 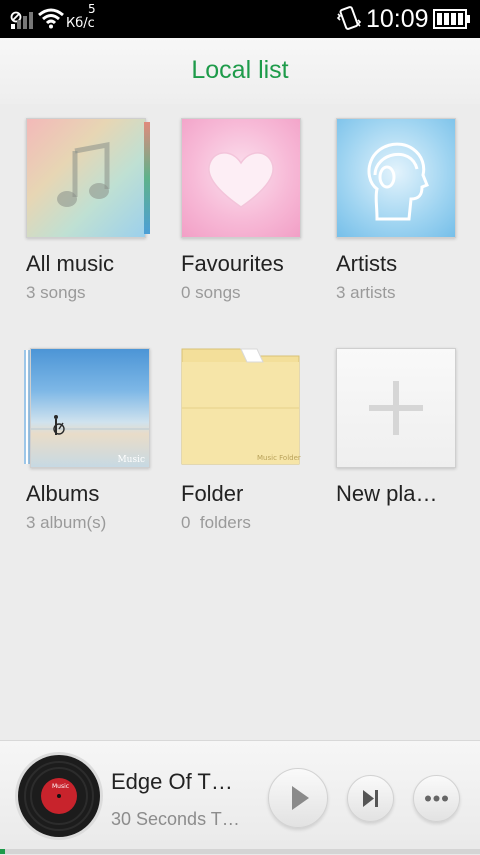 I want to click on more-button, so click(x=436, y=798).